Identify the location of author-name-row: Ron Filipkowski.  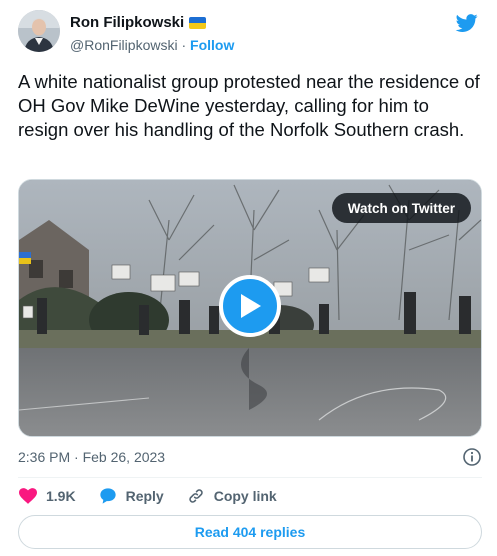
(138, 22).